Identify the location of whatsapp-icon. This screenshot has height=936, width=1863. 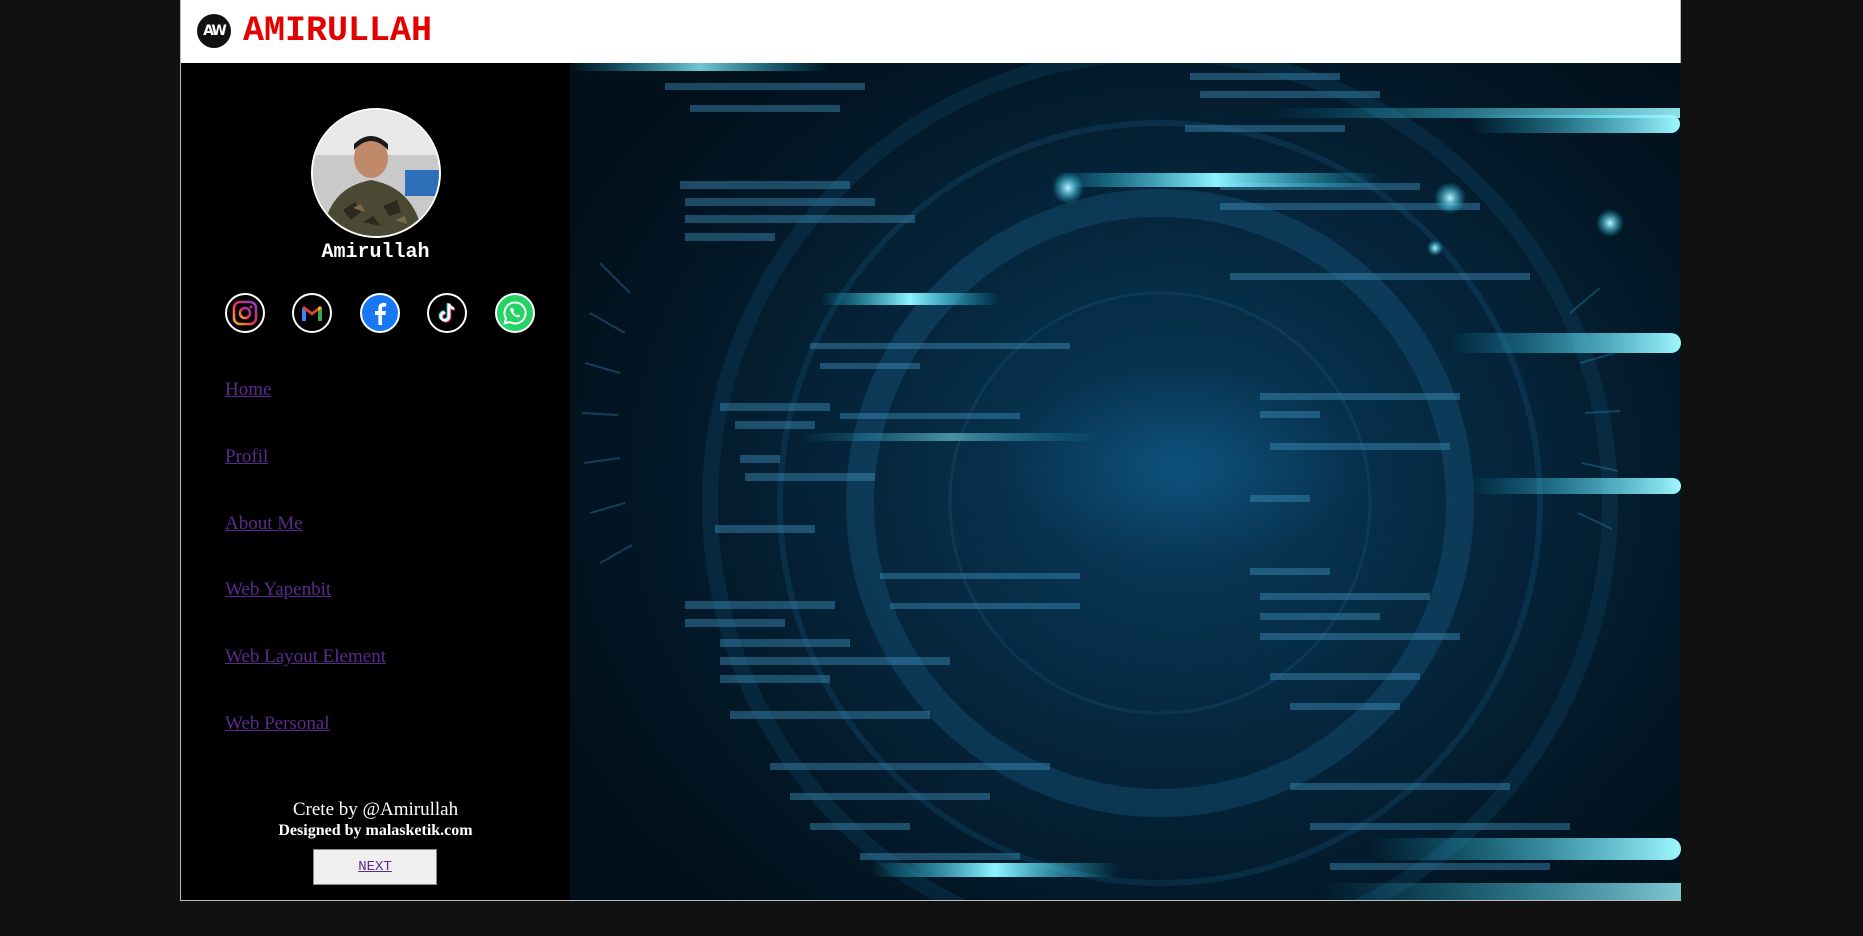
(515, 313).